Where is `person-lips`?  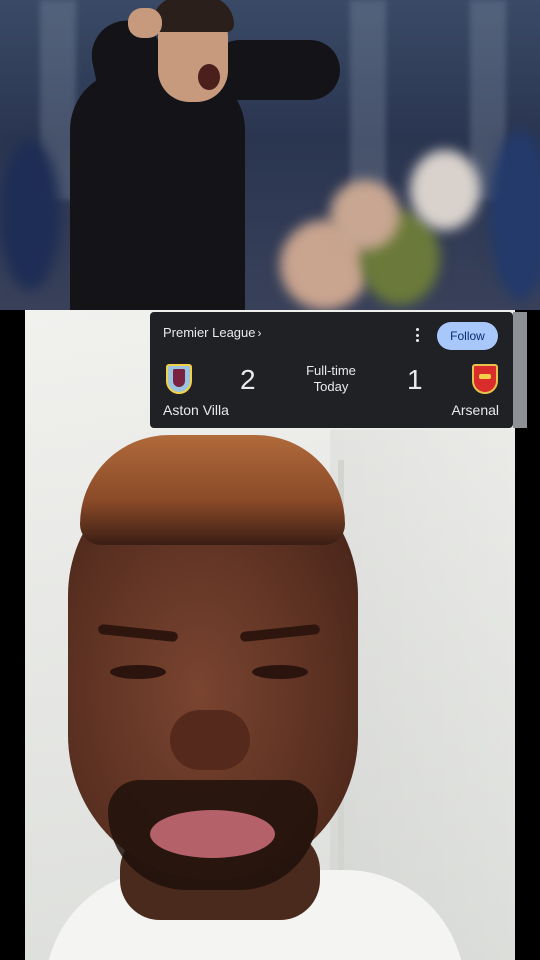 person-lips is located at coordinates (212, 834).